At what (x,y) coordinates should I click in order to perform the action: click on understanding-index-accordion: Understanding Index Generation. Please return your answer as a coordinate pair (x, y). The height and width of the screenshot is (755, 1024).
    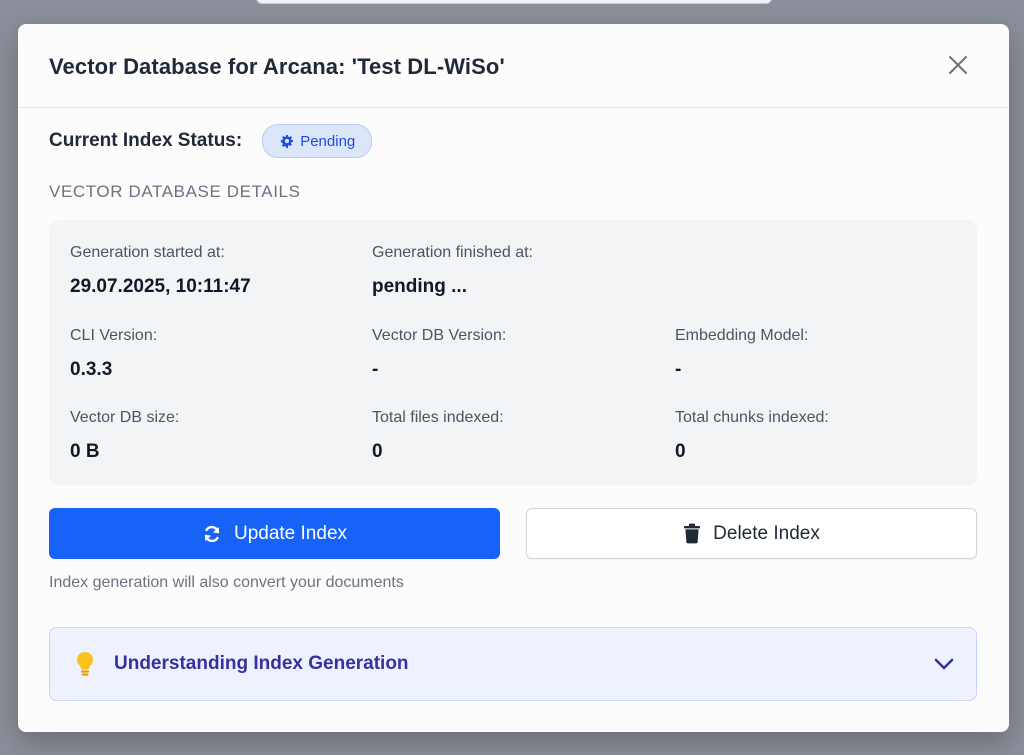
    Looking at the image, I should click on (513, 664).